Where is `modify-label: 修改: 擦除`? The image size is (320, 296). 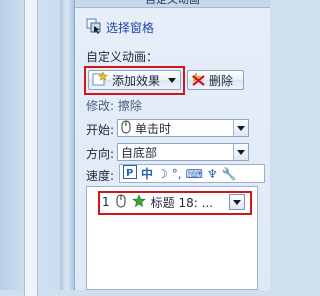
modify-label: 修改: 擦除 is located at coordinates (114, 106).